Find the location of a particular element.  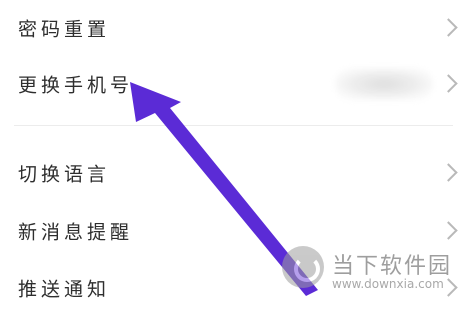

watermark-logo-icon is located at coordinates (303, 267).